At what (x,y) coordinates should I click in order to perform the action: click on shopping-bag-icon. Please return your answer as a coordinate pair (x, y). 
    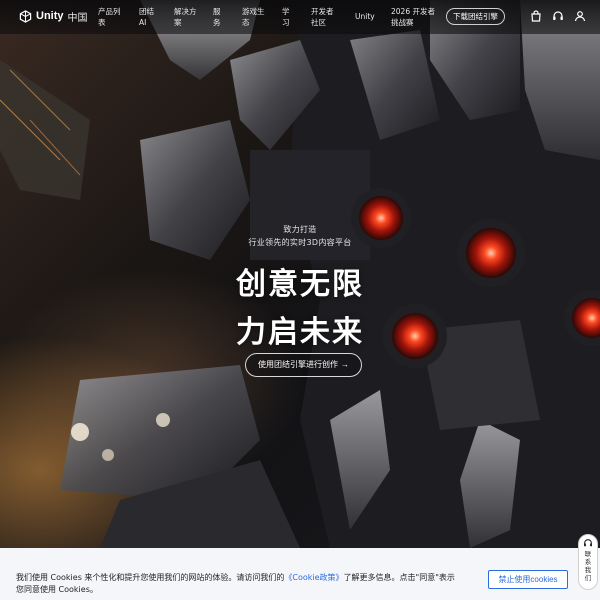
    Looking at the image, I should click on (536, 16).